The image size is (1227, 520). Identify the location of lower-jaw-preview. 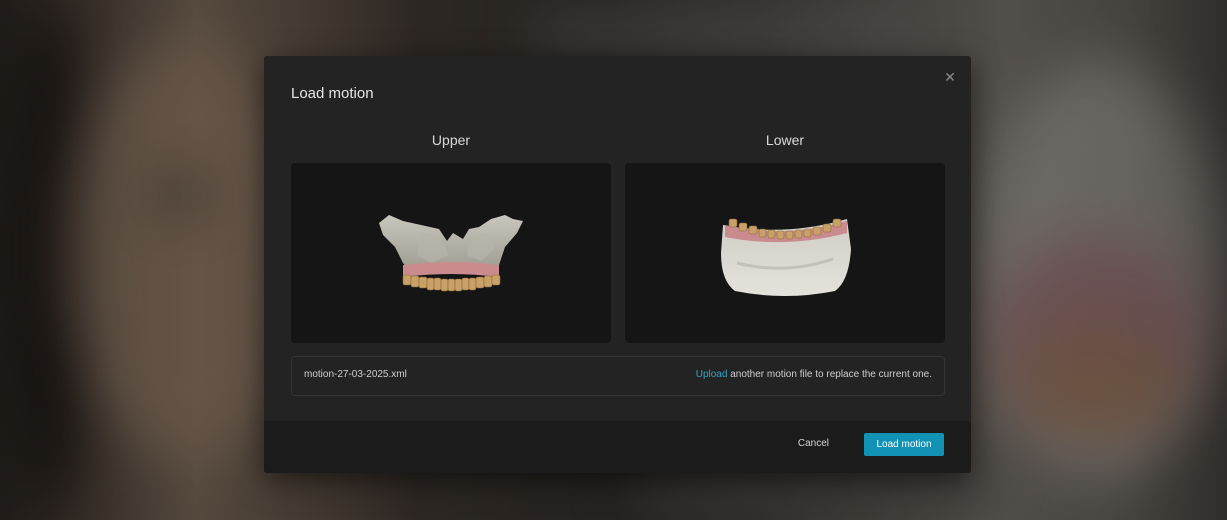
(785, 253).